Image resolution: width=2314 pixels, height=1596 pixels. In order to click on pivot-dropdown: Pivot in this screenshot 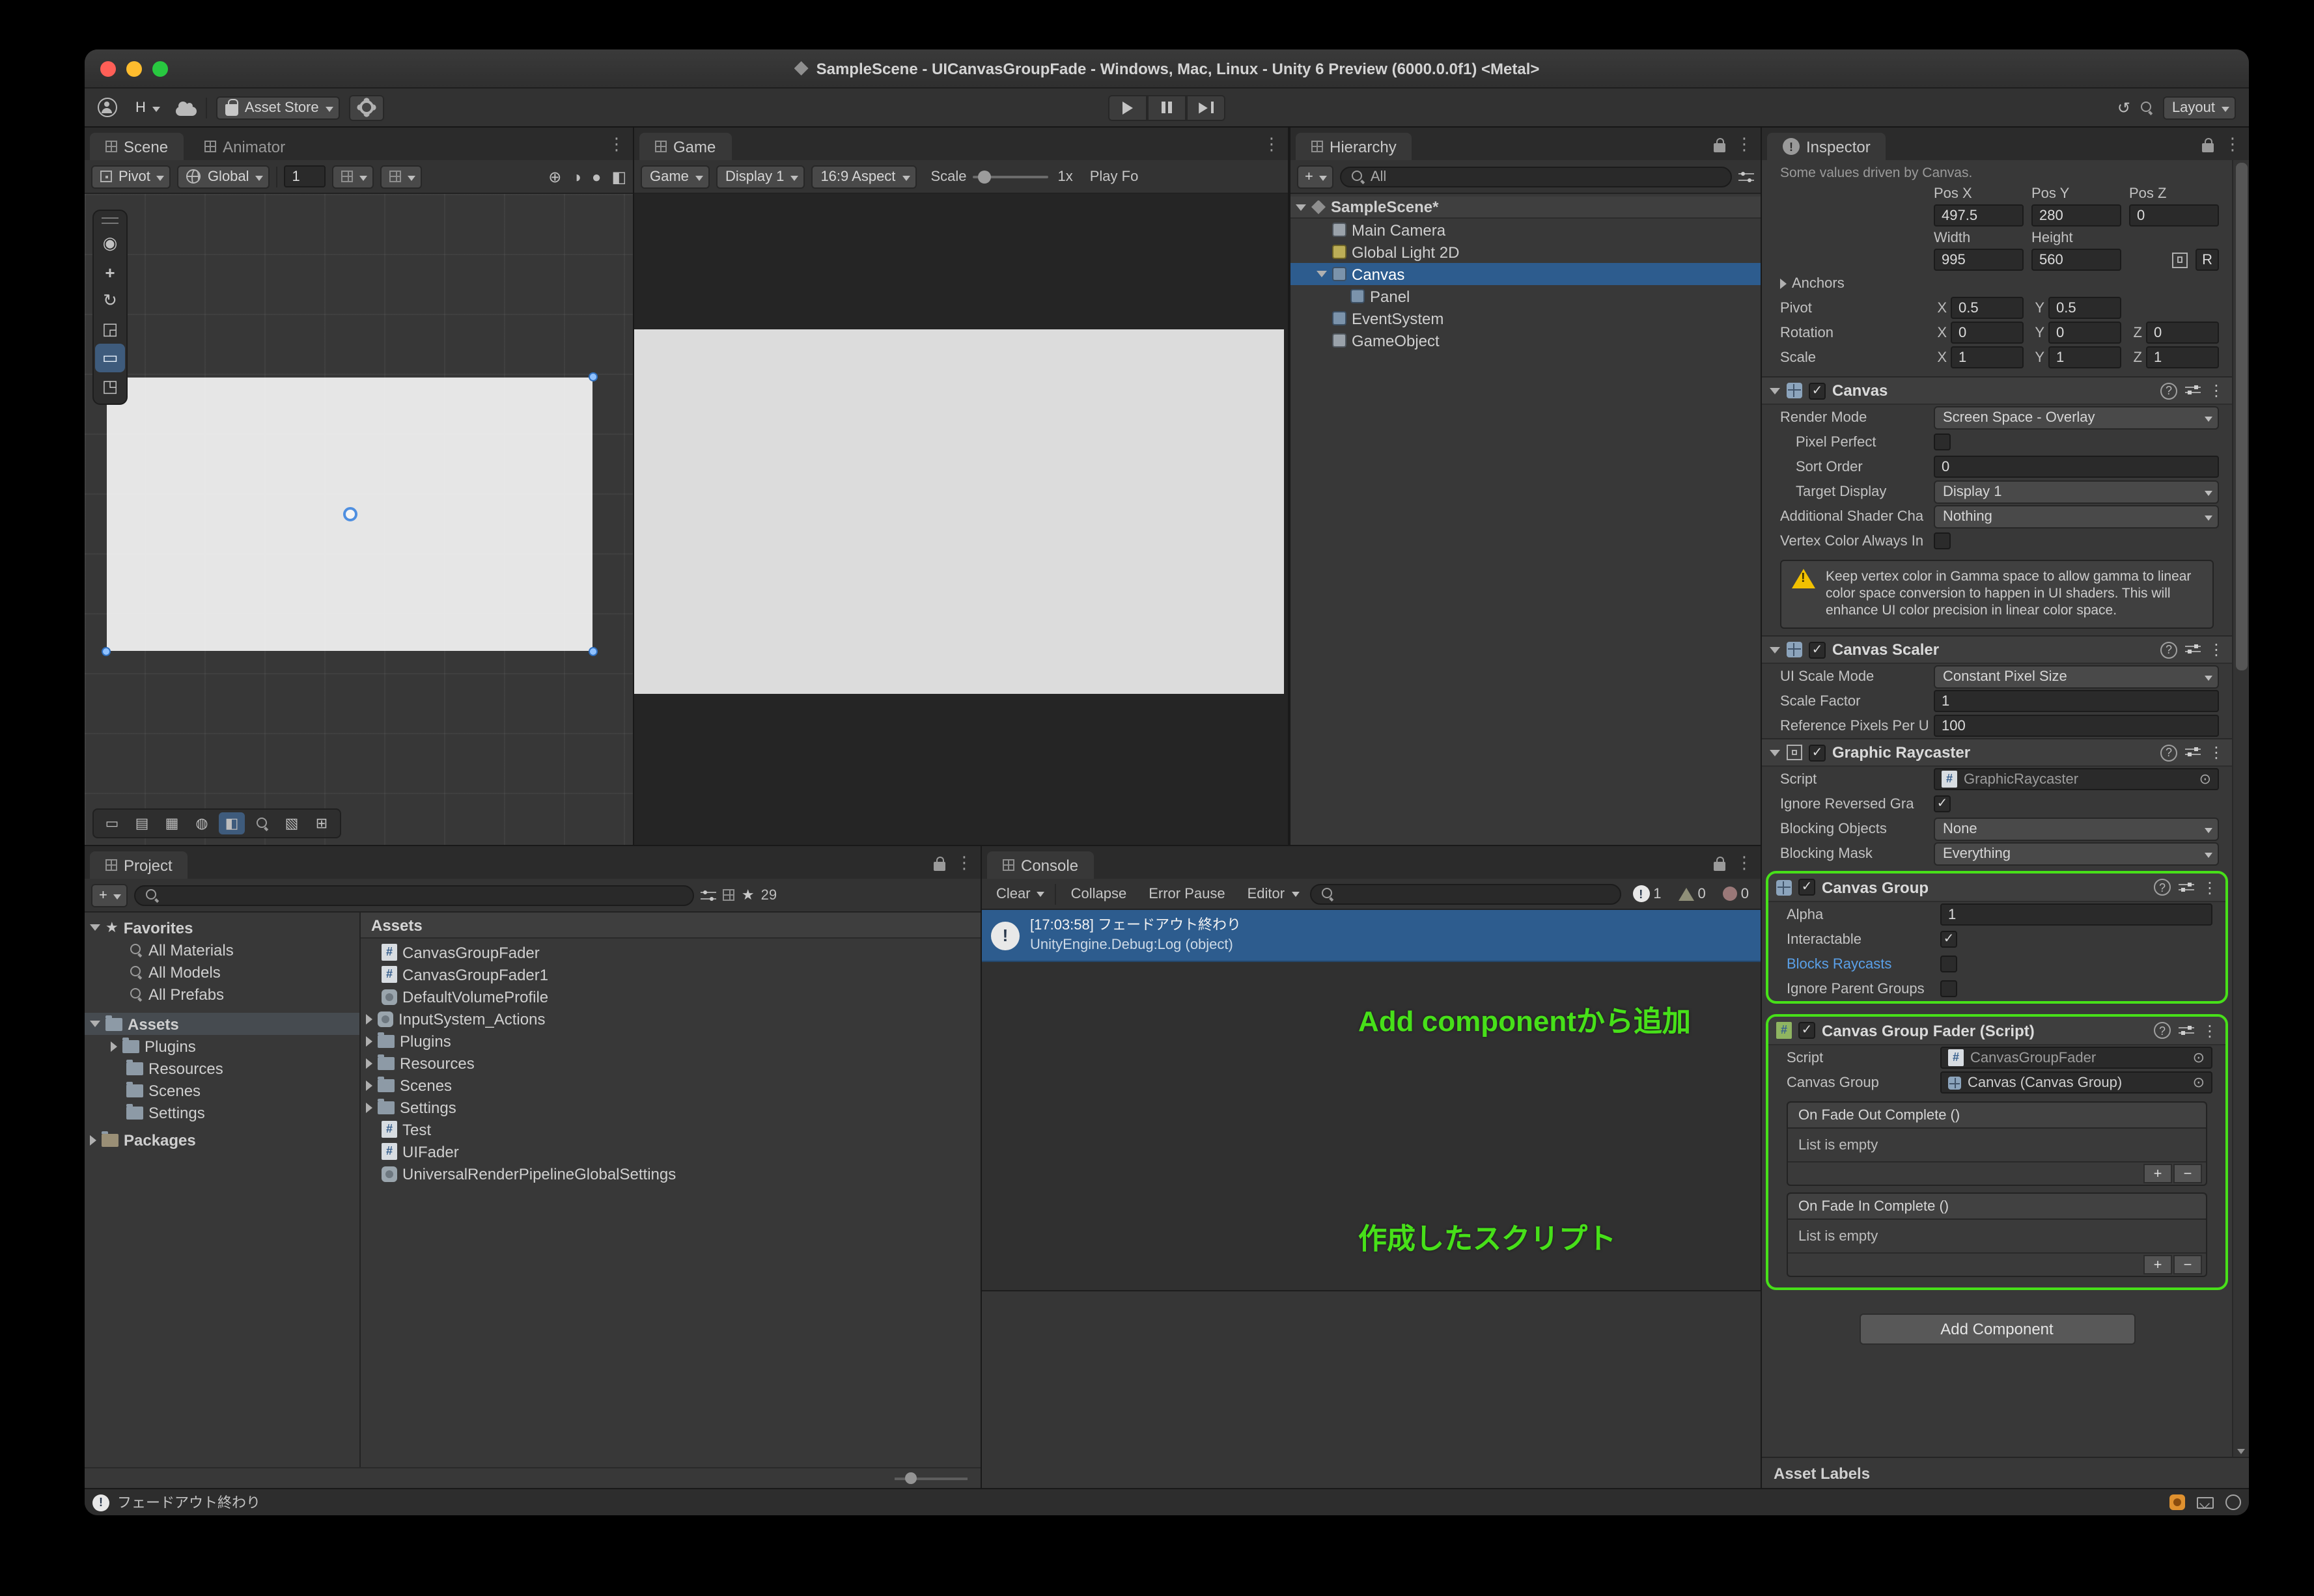, I will do `click(131, 176)`.